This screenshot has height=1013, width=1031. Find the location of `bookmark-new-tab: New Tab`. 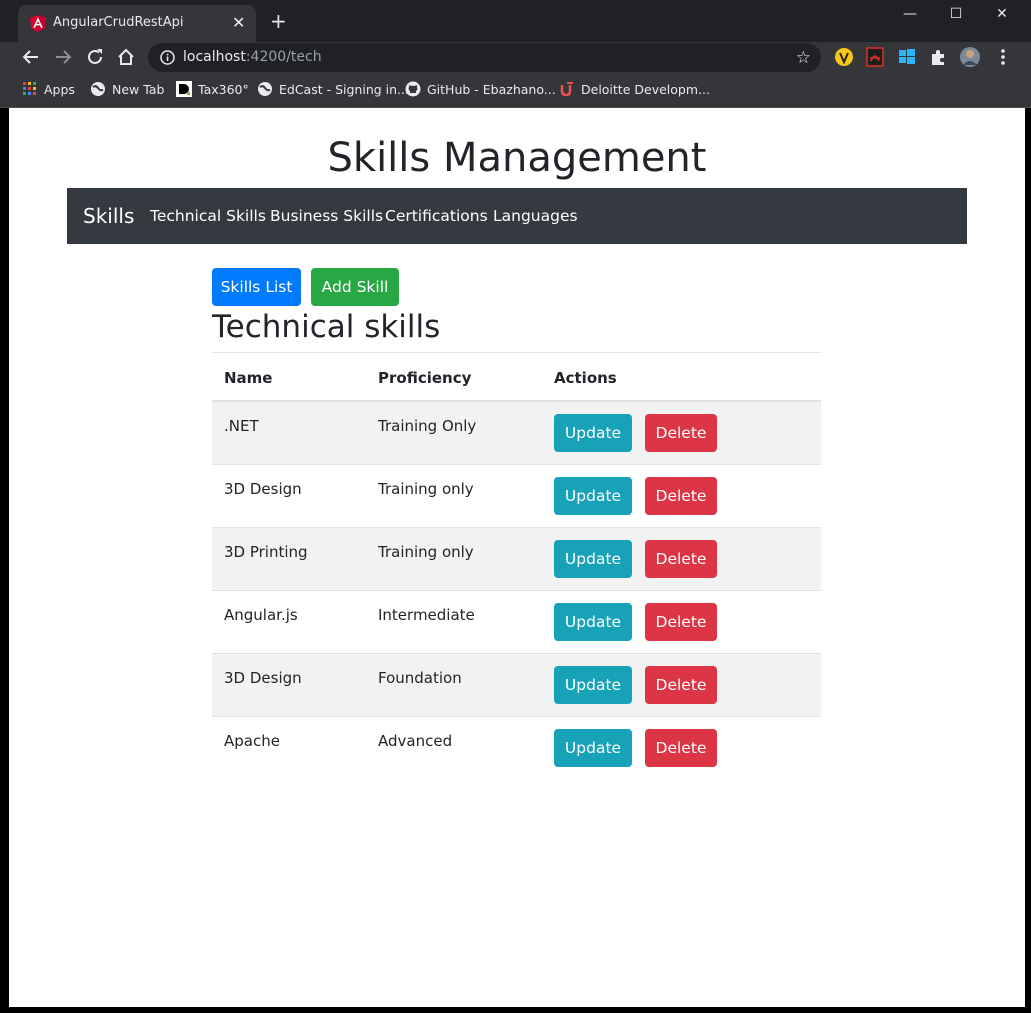

bookmark-new-tab: New Tab is located at coordinates (127, 90).